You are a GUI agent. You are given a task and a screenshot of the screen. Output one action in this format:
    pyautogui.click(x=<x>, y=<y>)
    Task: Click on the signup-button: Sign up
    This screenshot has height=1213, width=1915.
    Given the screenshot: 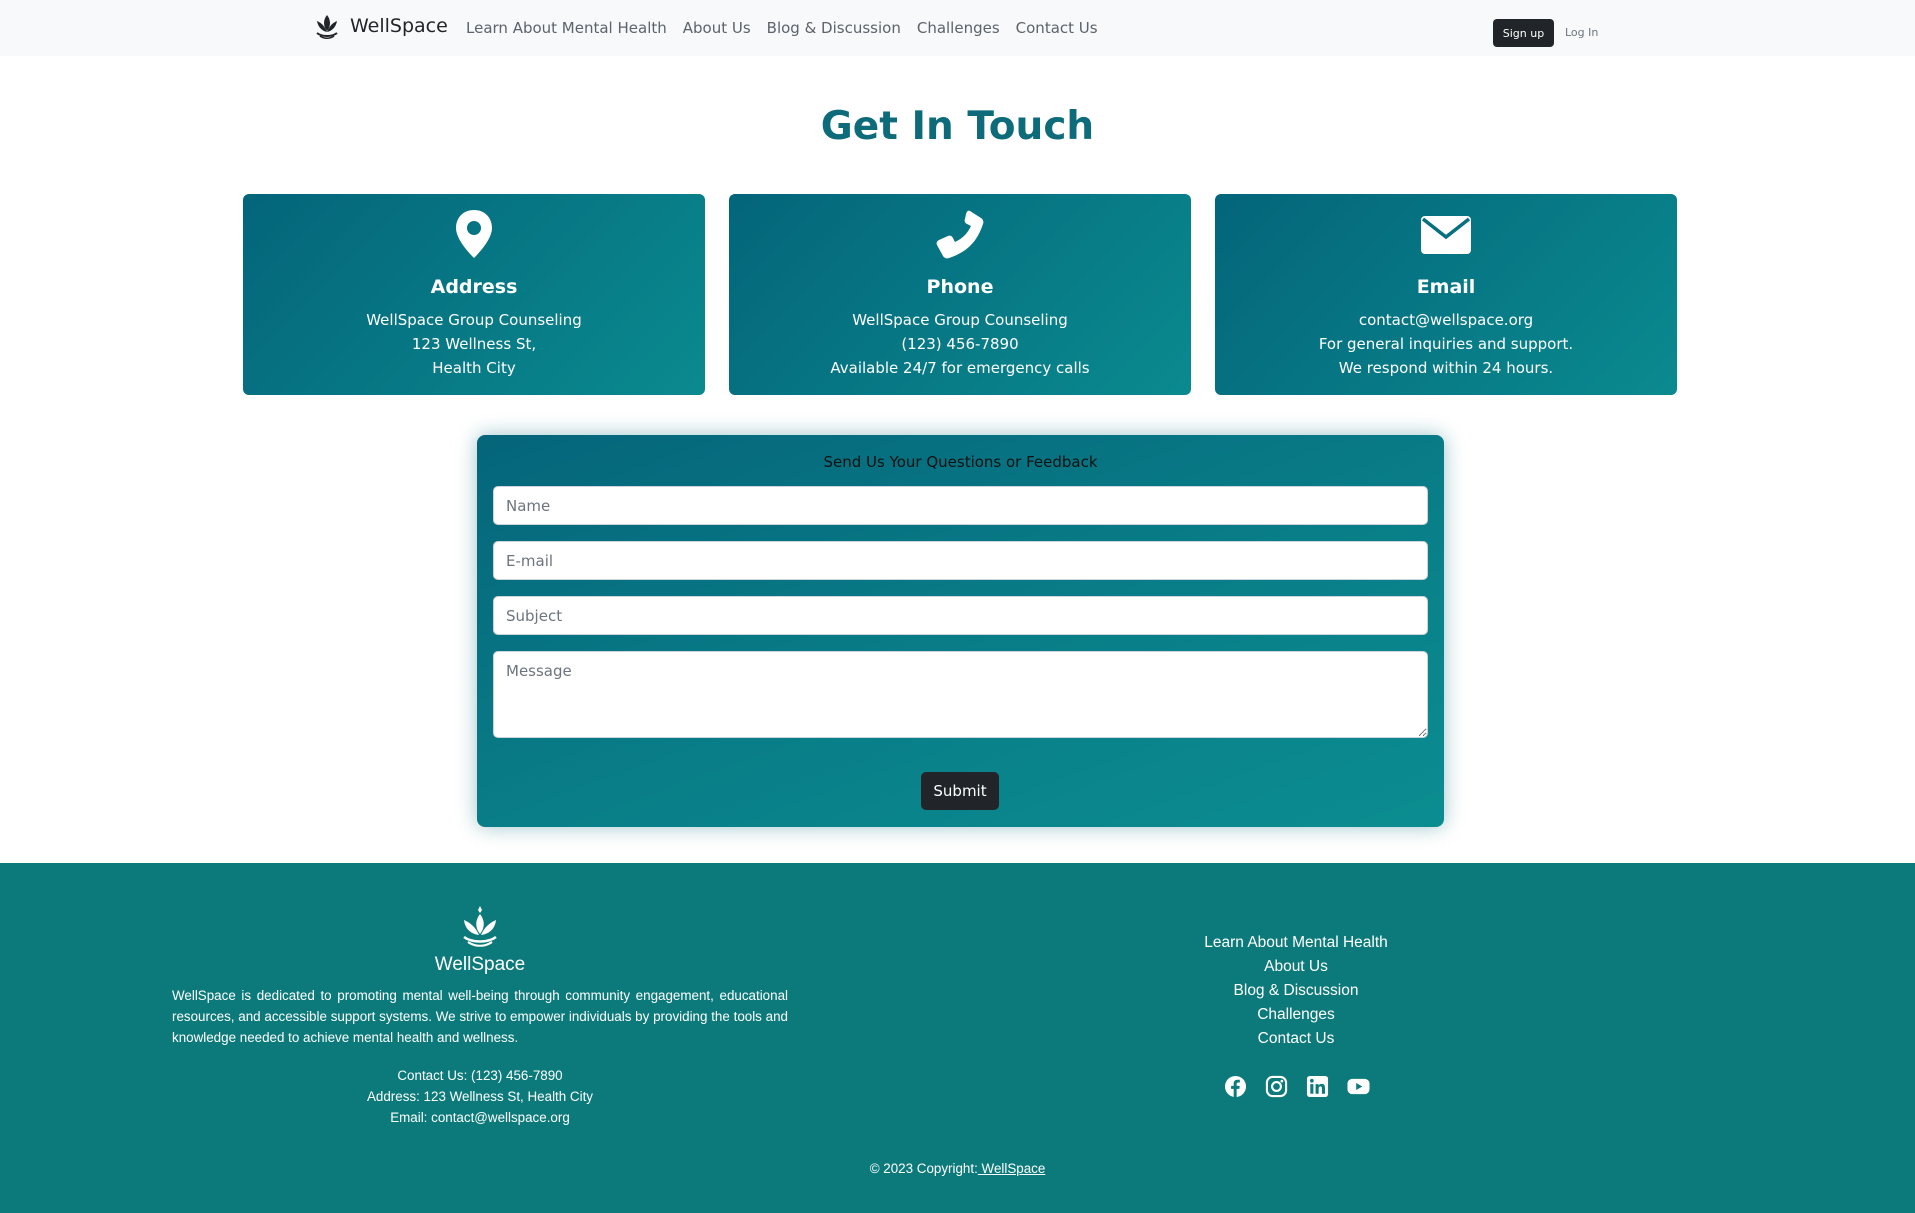 What is the action you would take?
    pyautogui.click(x=1523, y=33)
    